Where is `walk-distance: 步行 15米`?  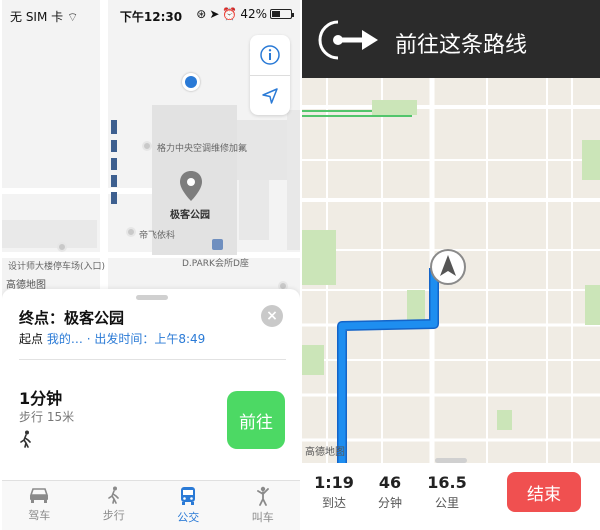 walk-distance: 步行 15米 is located at coordinates (47, 417).